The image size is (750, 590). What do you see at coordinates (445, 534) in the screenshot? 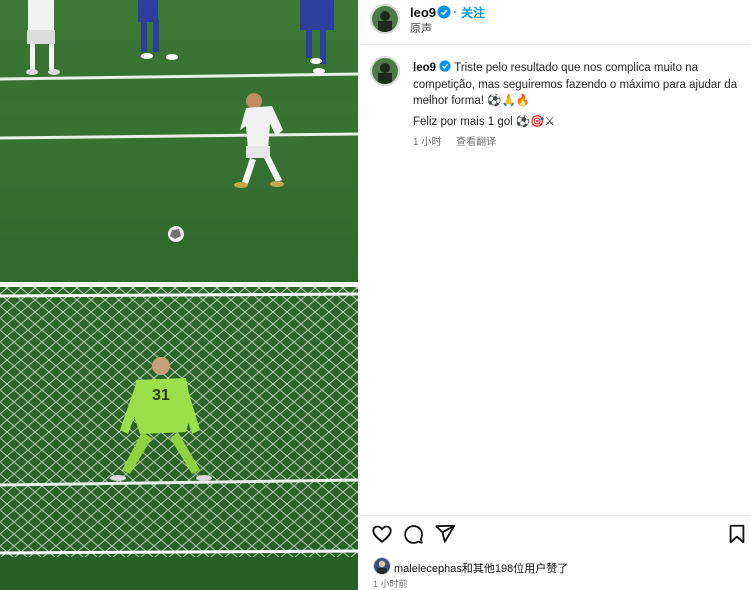
I see `share-icon` at bounding box center [445, 534].